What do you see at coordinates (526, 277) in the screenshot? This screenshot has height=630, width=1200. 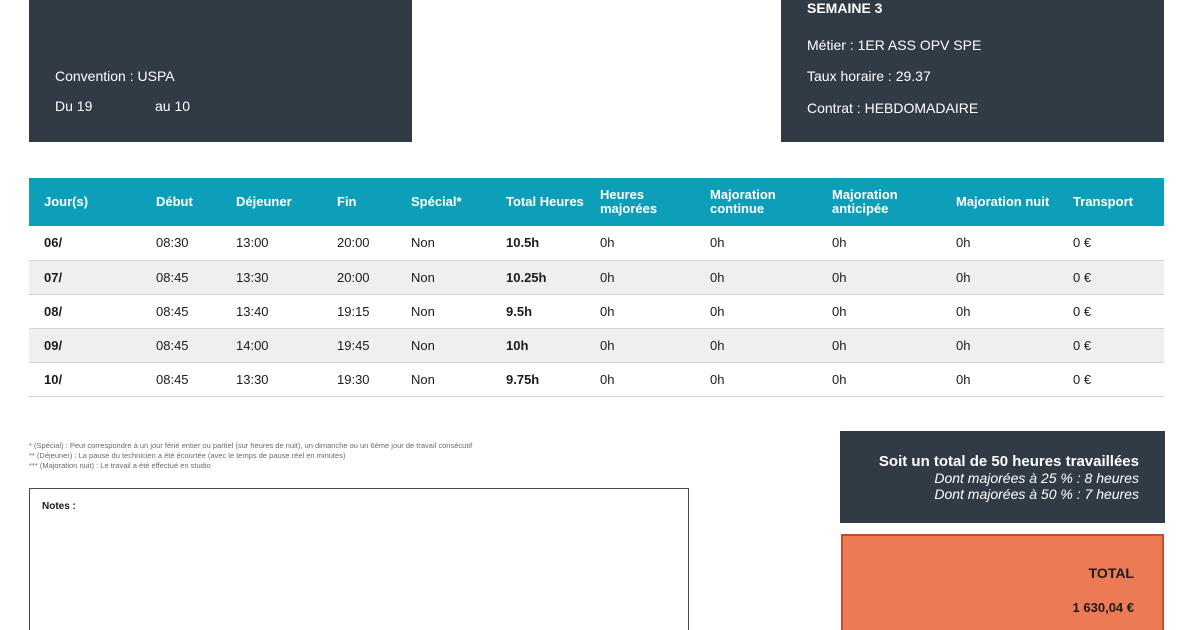 I see `table-cell: 10.25h` at bounding box center [526, 277].